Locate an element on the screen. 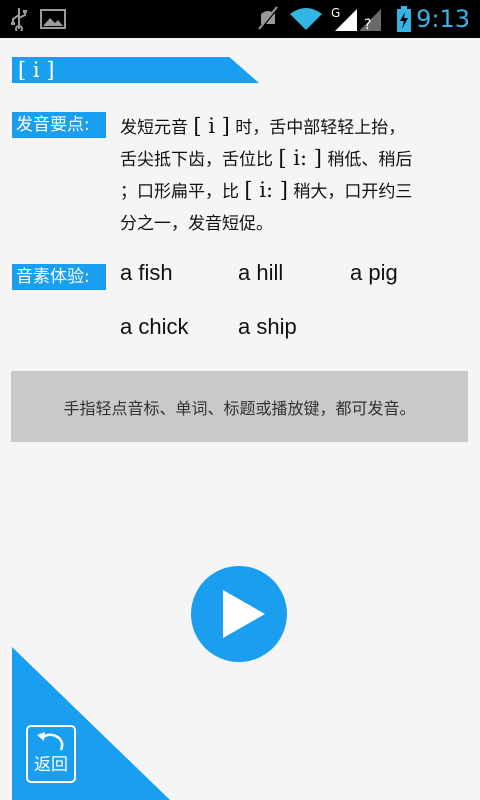 This screenshot has height=800, width=480. status-time: 9:13 is located at coordinates (443, 19).